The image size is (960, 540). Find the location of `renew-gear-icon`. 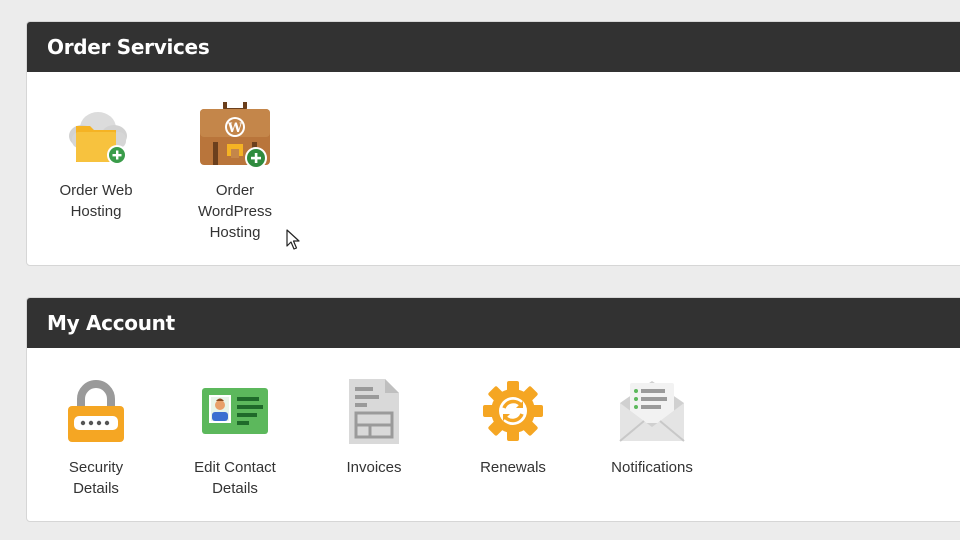

renew-gear-icon is located at coordinates (513, 414).